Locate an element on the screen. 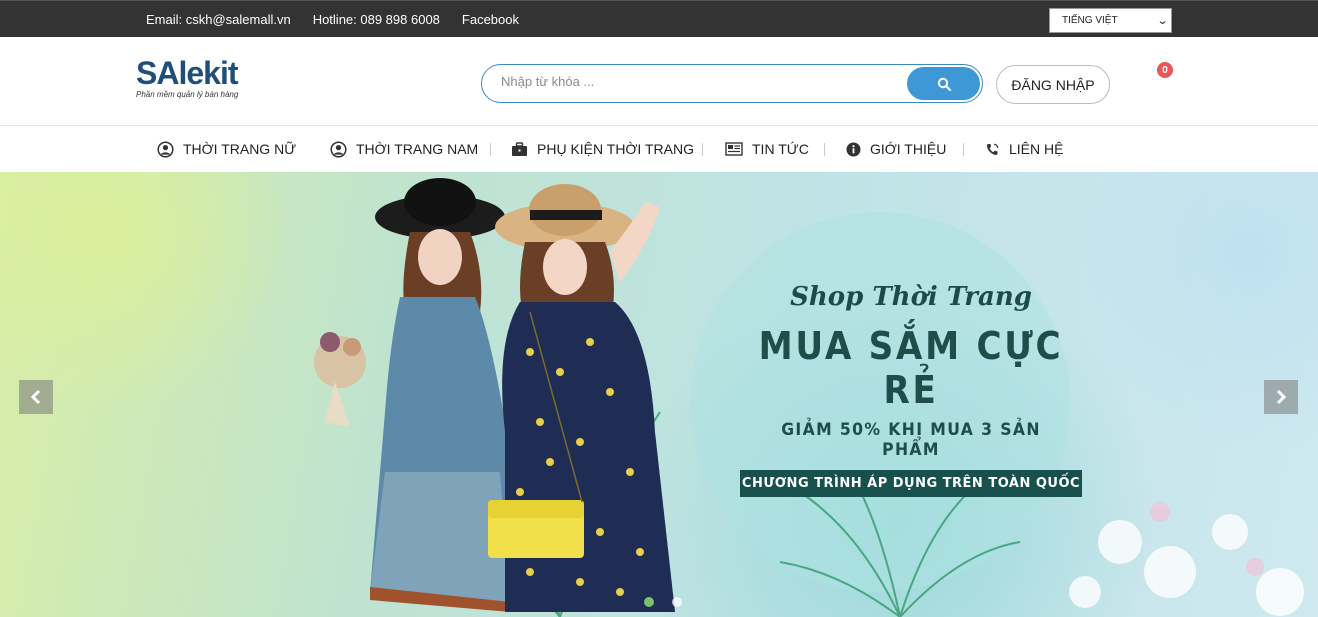 This screenshot has width=1318, height=617. promo-subtitle: Shop Thời Trang is located at coordinates (911, 297).